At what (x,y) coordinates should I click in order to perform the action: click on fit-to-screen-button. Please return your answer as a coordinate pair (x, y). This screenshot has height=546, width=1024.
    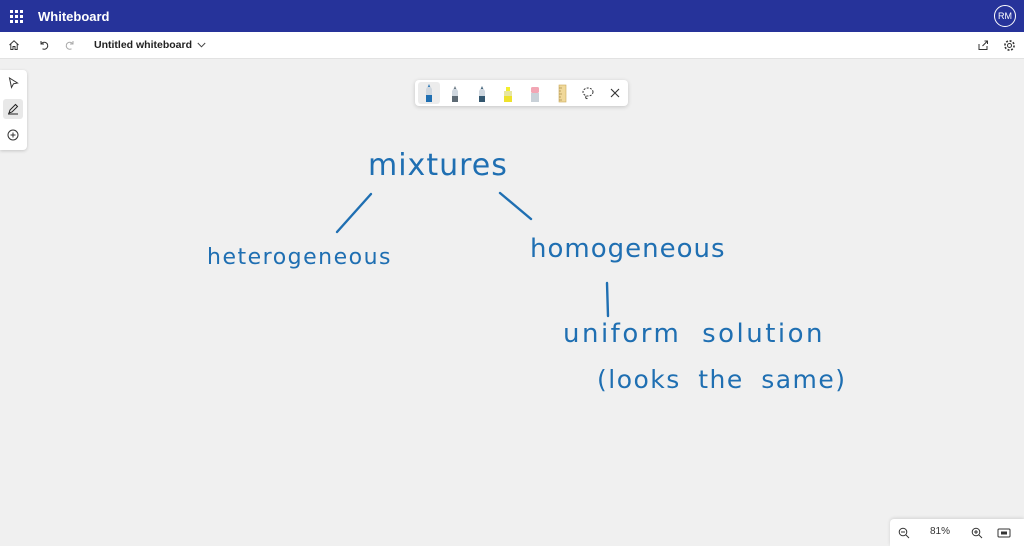
    Looking at the image, I should click on (1004, 533).